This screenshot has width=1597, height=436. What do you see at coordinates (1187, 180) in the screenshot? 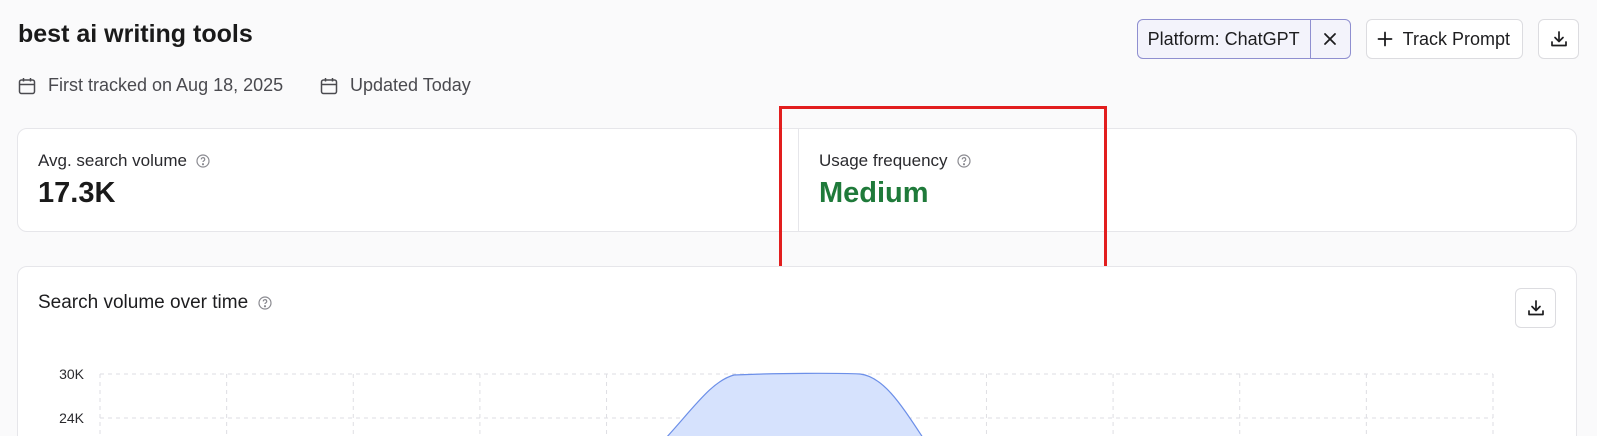
I see `usage-frequency-stat: Usage frequency Medium` at bounding box center [1187, 180].